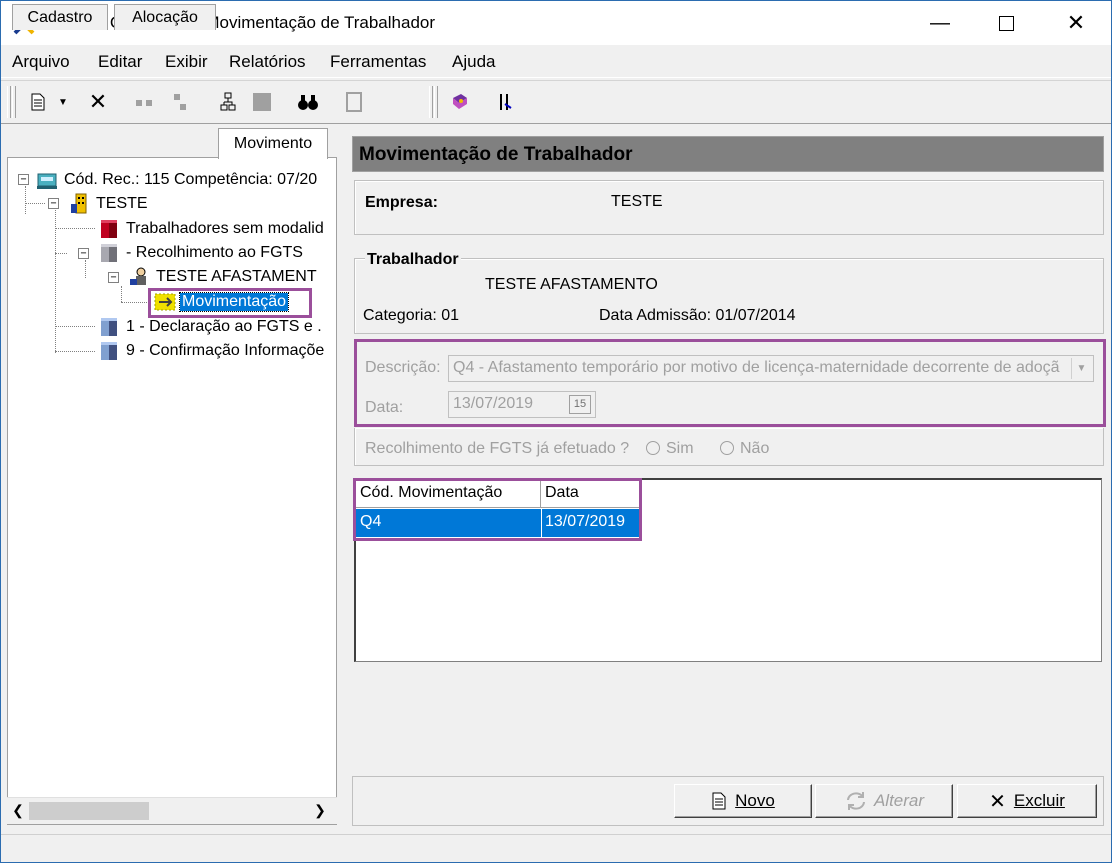 The height and width of the screenshot is (863, 1112). I want to click on tree-item-company: TESTE, so click(108, 204).